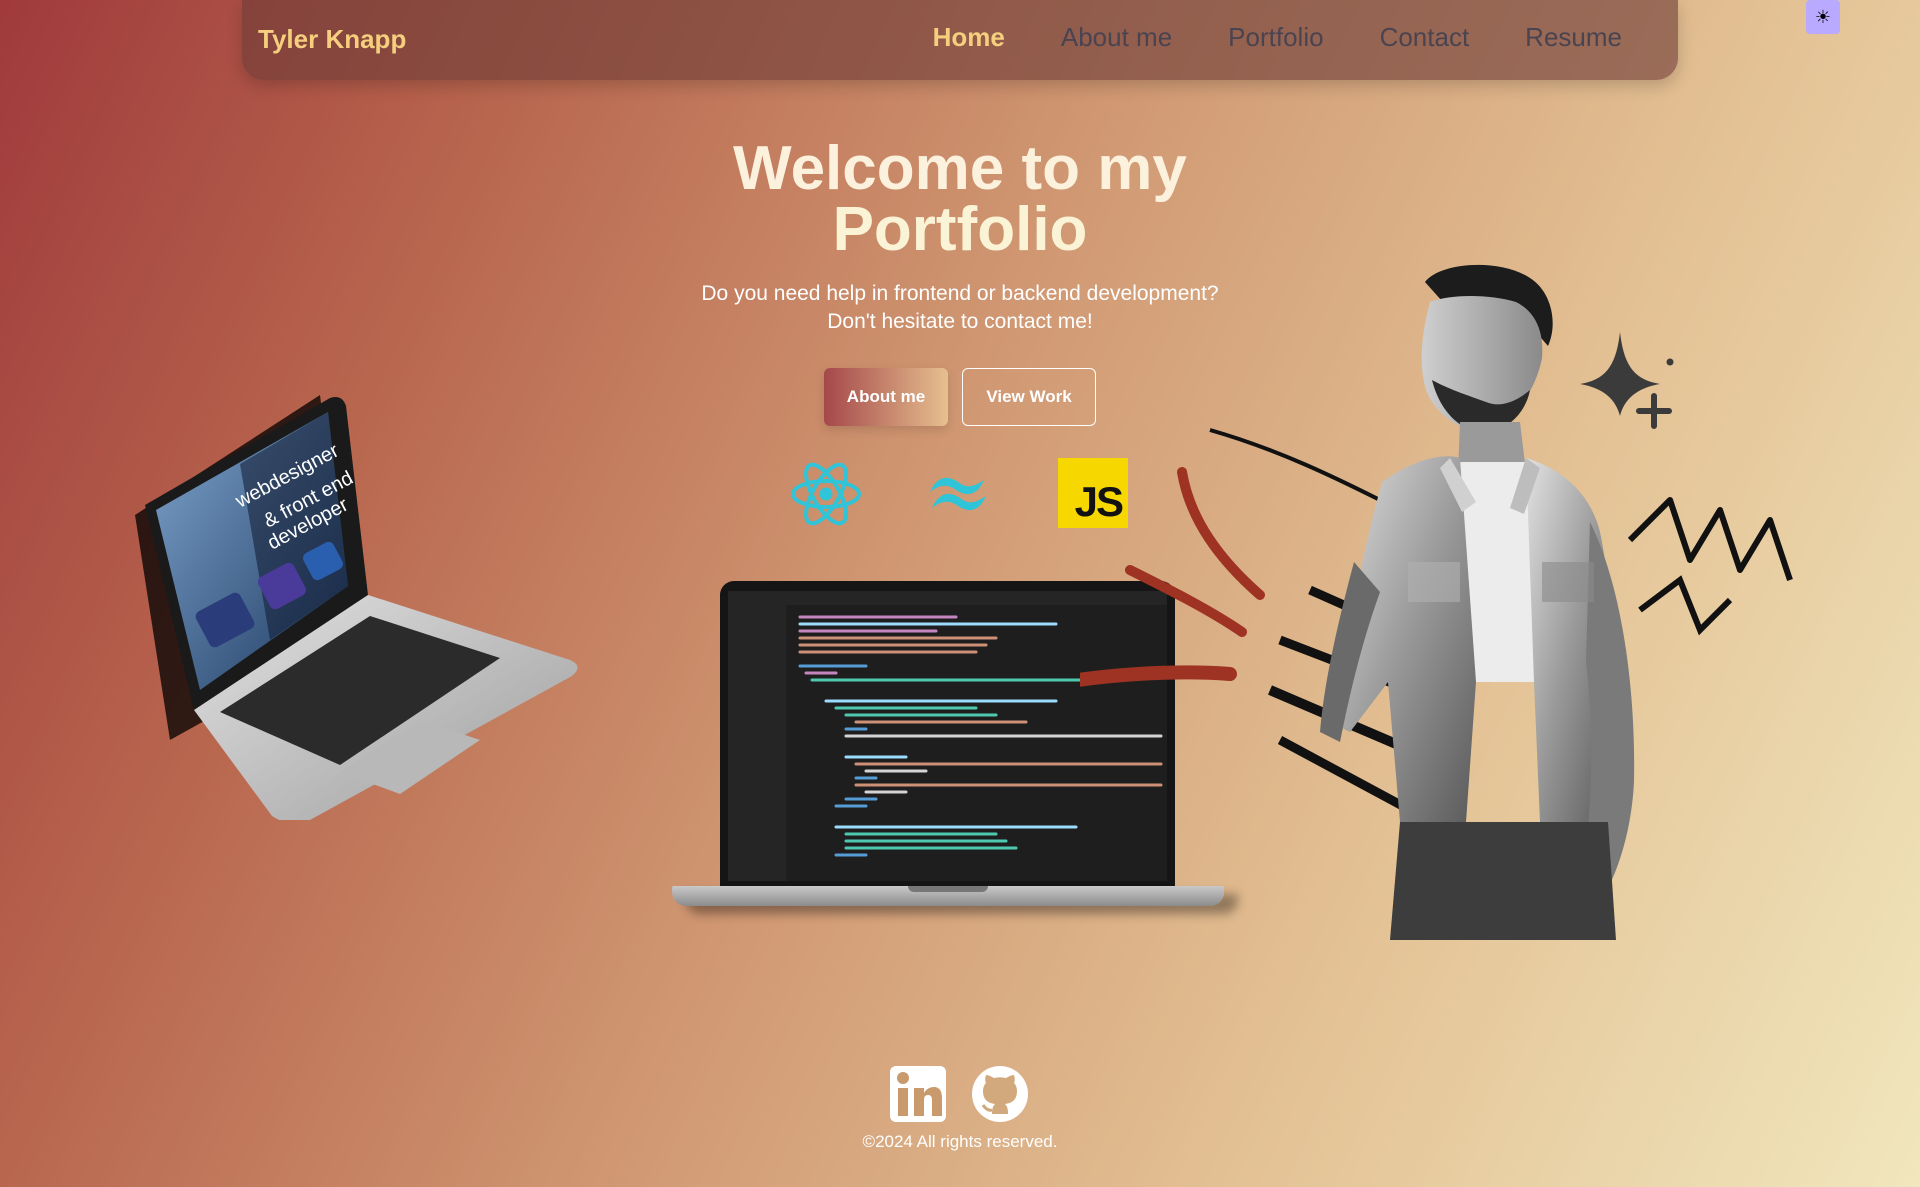 The image size is (1920, 1187). I want to click on person-photo, so click(1477, 602).